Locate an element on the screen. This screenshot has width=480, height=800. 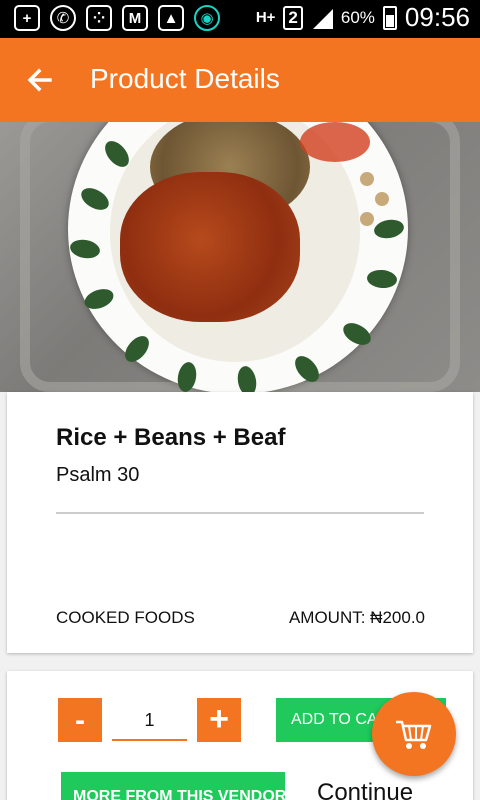
app-icon: ◉ is located at coordinates (207, 18).